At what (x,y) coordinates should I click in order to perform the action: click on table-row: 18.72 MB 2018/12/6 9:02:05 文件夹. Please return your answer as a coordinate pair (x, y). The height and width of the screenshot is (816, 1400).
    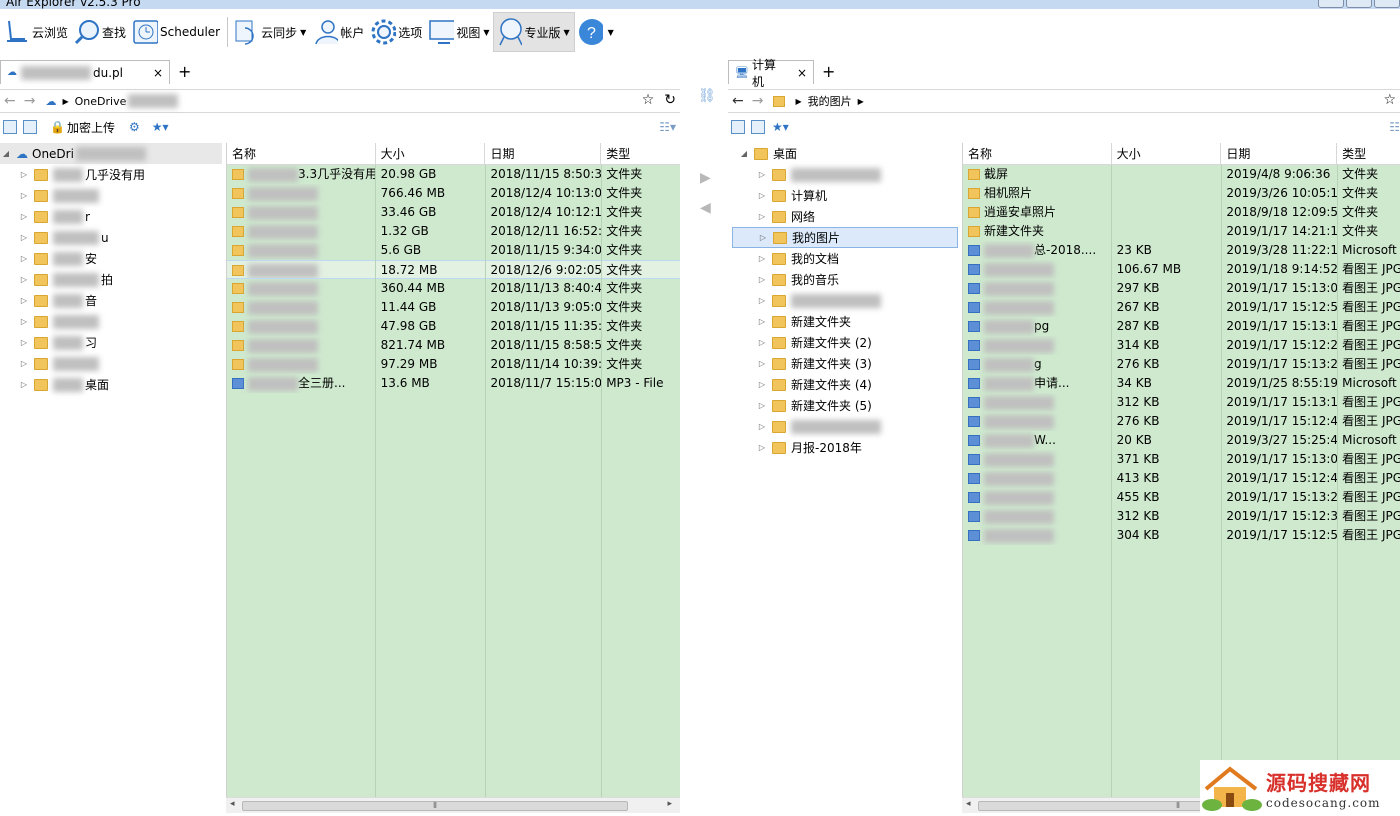
    Looking at the image, I should click on (453, 269).